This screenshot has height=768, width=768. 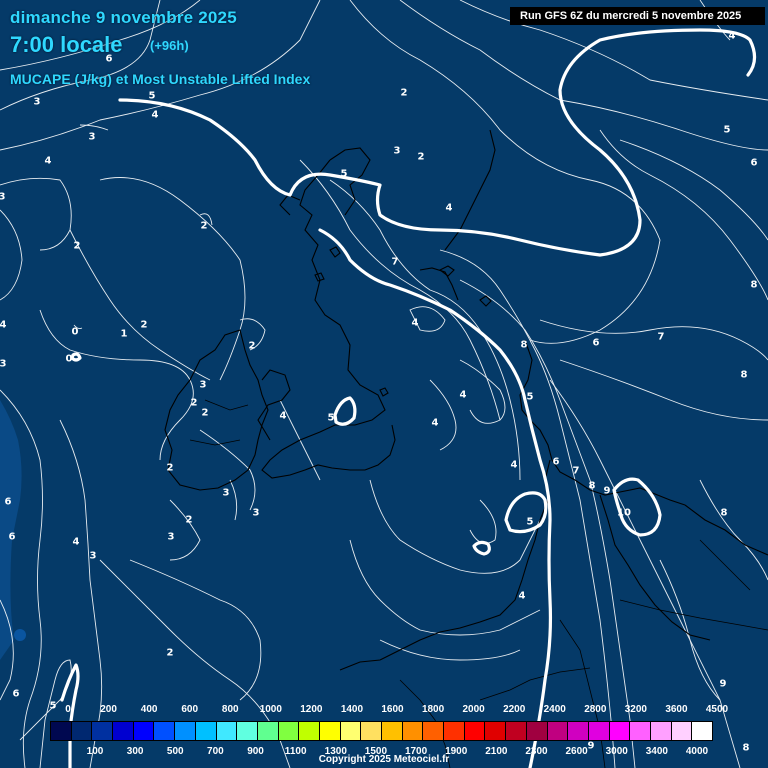 What do you see at coordinates (230, 709) in the screenshot?
I see `colorbar-tick-top: 800` at bounding box center [230, 709].